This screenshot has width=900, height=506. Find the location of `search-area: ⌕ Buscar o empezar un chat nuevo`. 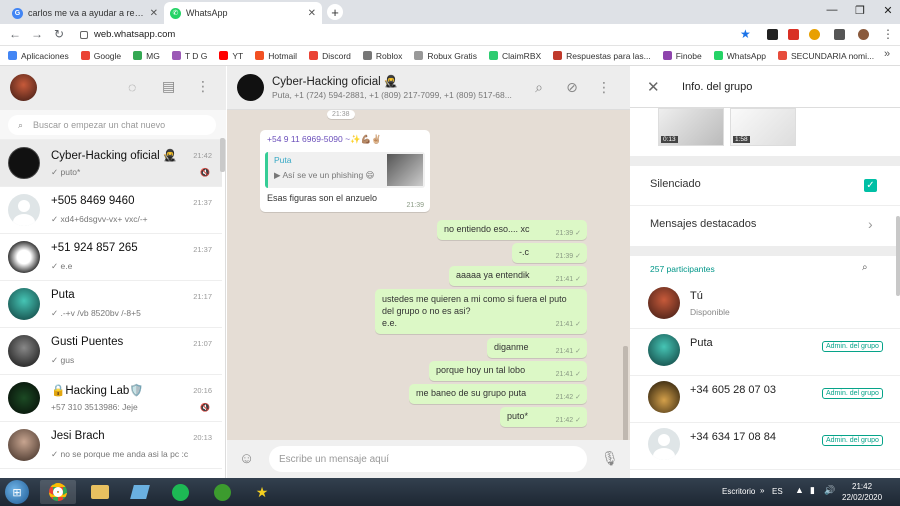

search-area: ⌕ Buscar o empezar un chat nuevo is located at coordinates (113, 125).